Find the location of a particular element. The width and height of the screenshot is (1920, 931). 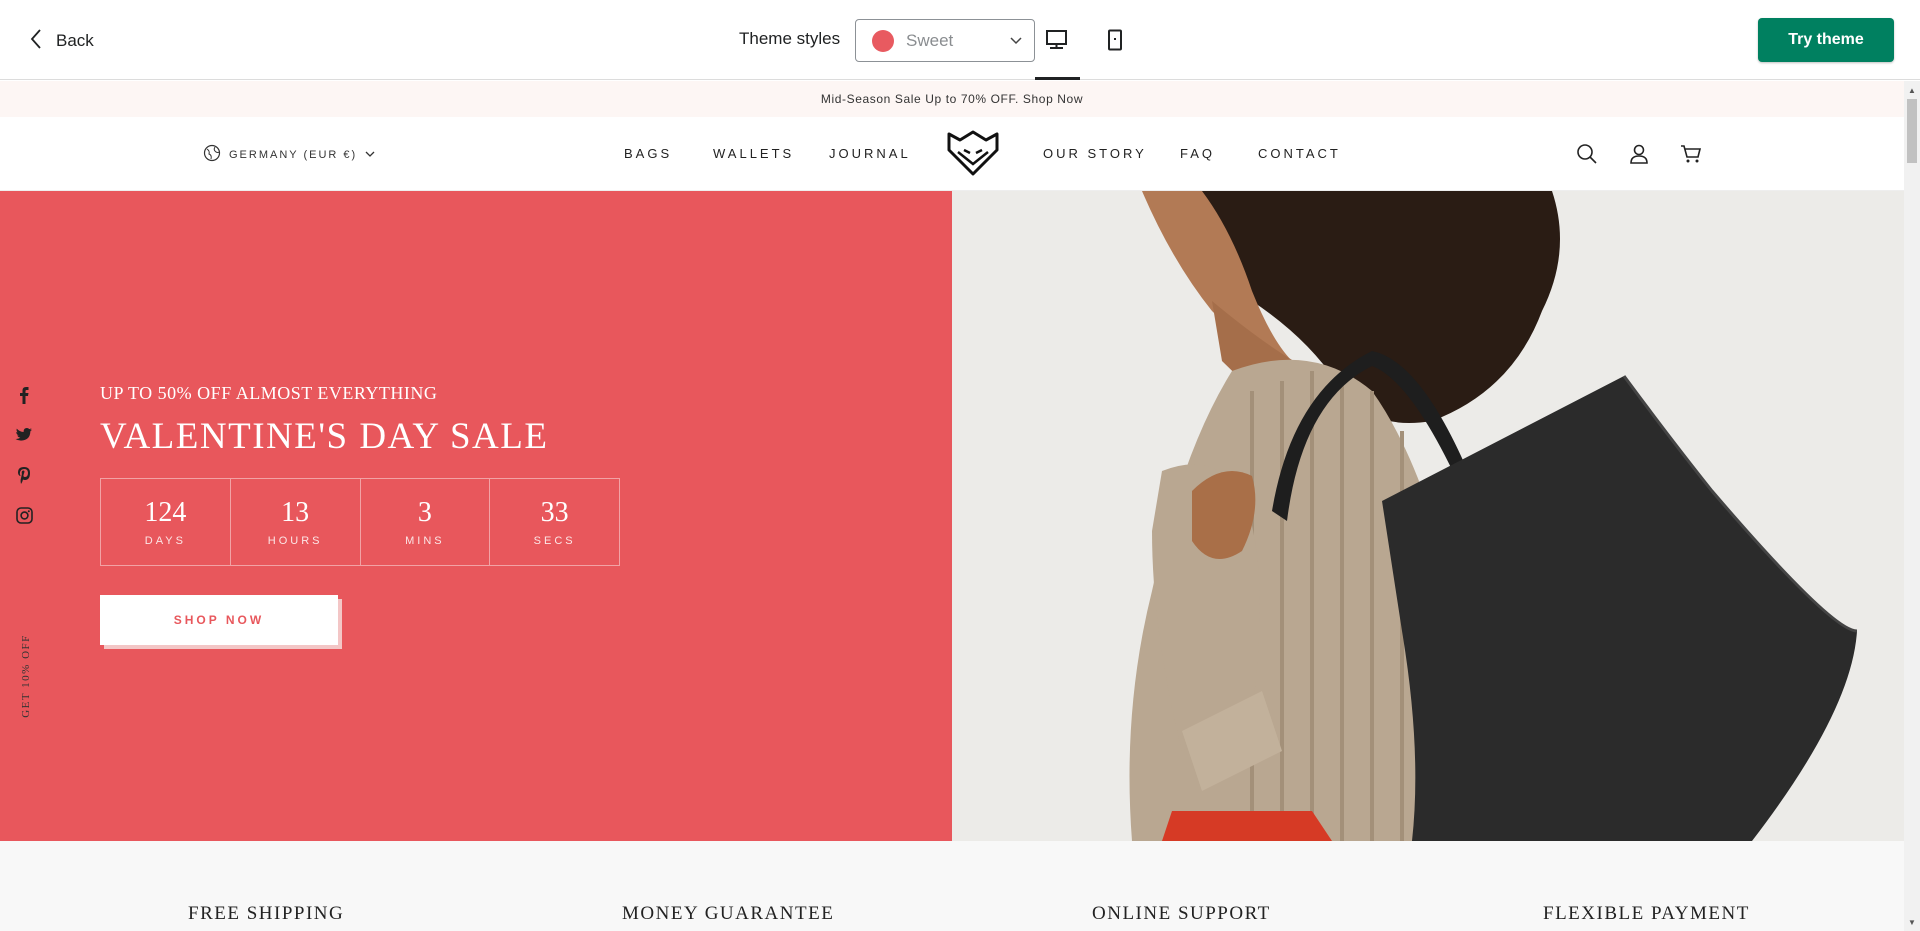

countdown-mins: 3 MINS is located at coordinates (426, 522).